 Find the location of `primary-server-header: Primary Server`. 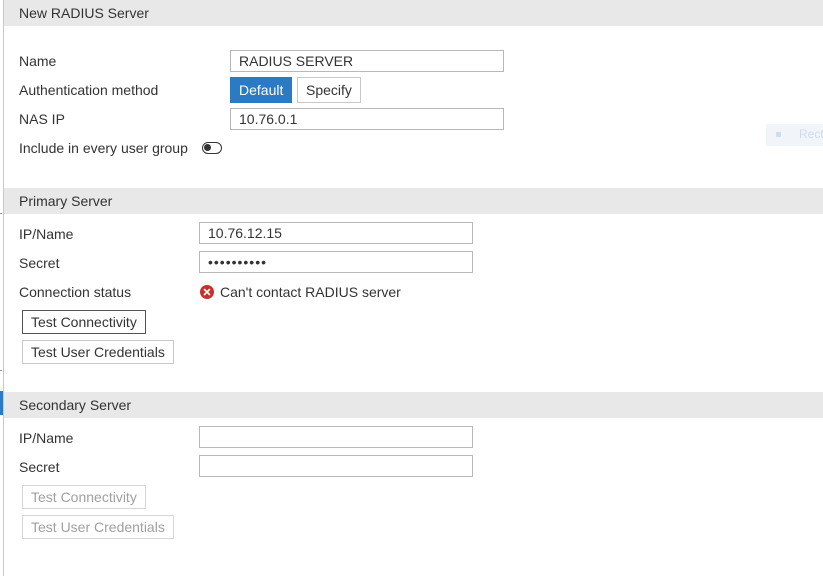

primary-server-header: Primary Server is located at coordinates (413, 201).